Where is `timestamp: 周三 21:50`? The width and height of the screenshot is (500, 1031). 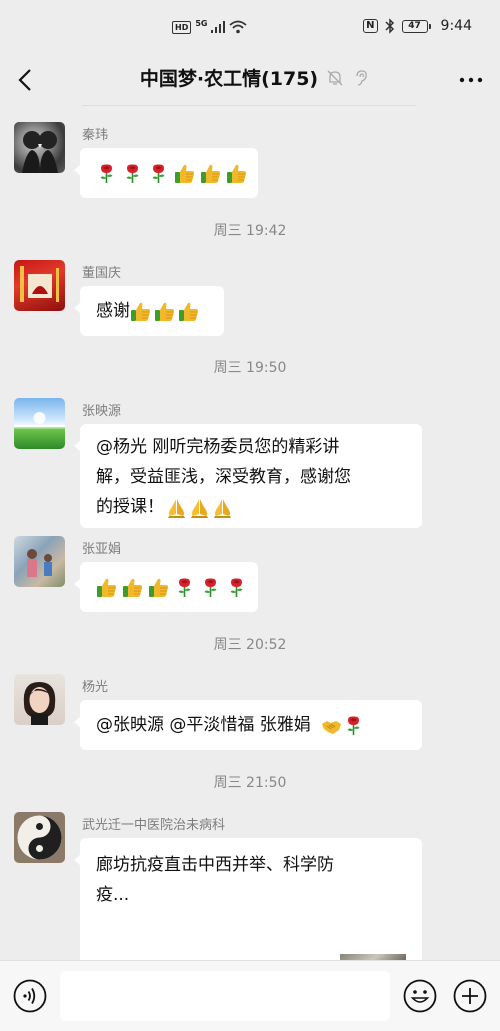 timestamp: 周三 21:50 is located at coordinates (250, 783).